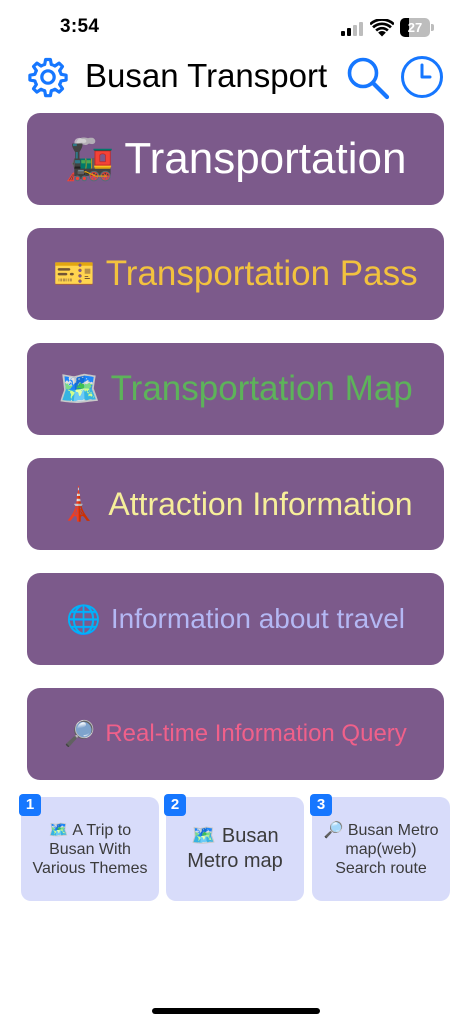  I want to click on nav-bar: Busan Transport, so click(235, 76).